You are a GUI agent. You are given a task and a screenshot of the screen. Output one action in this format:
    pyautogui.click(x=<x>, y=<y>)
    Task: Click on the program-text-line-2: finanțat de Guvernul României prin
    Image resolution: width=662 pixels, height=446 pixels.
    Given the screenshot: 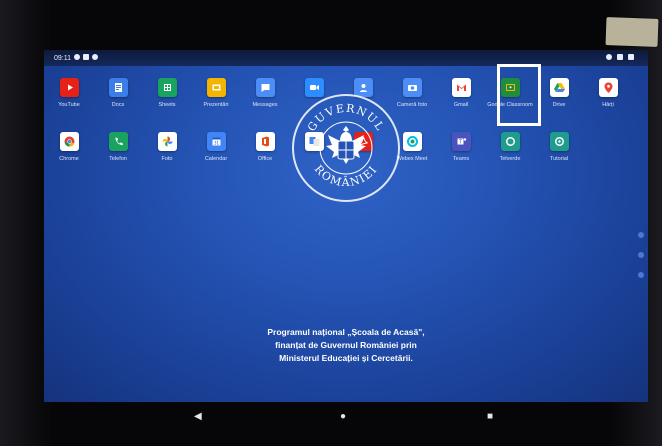 What is the action you would take?
    pyautogui.click(x=346, y=345)
    